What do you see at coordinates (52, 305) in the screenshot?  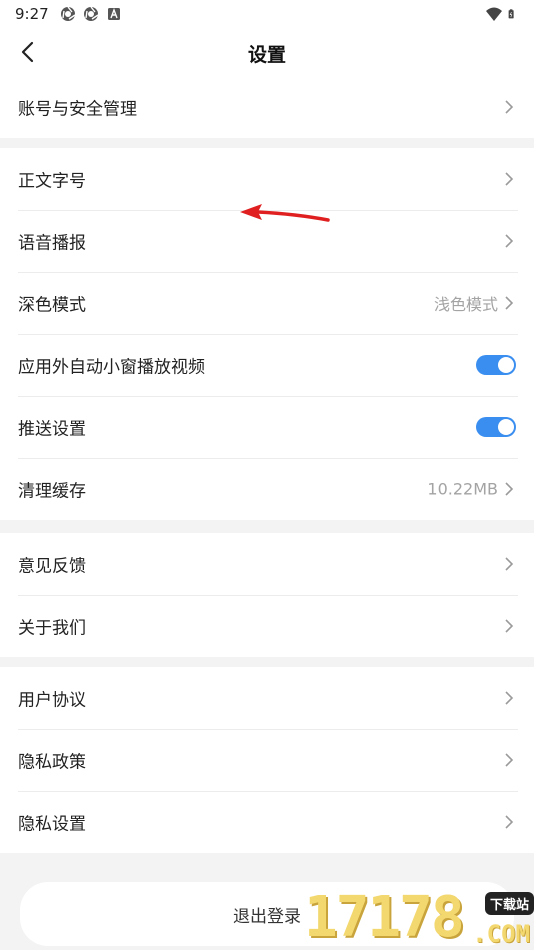 I see `settings-item-label: 深色模式` at bounding box center [52, 305].